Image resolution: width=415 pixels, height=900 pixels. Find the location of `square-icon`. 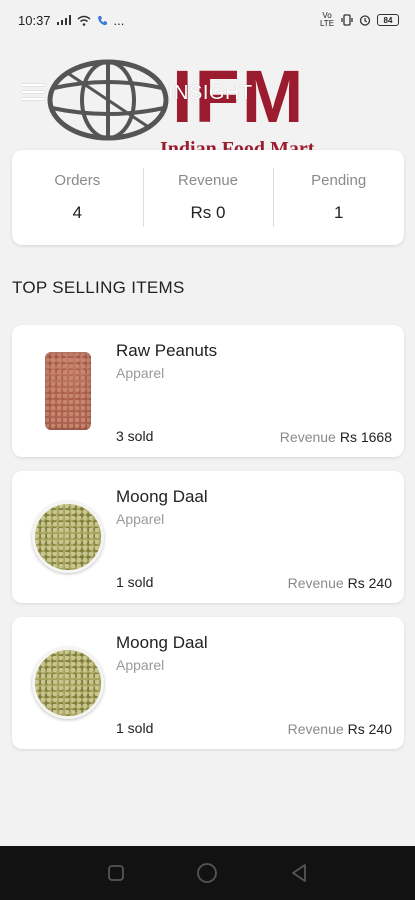

square-icon is located at coordinates (116, 873).